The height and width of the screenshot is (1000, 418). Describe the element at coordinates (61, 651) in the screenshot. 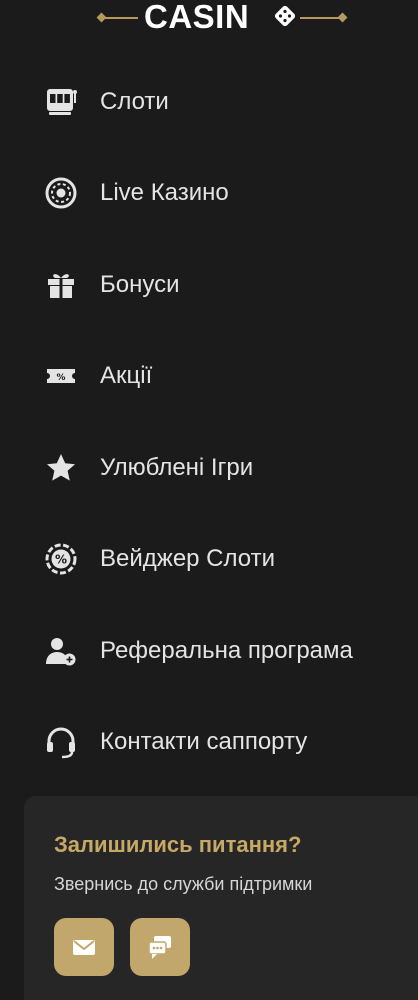

I see `user-add-icon` at that location.